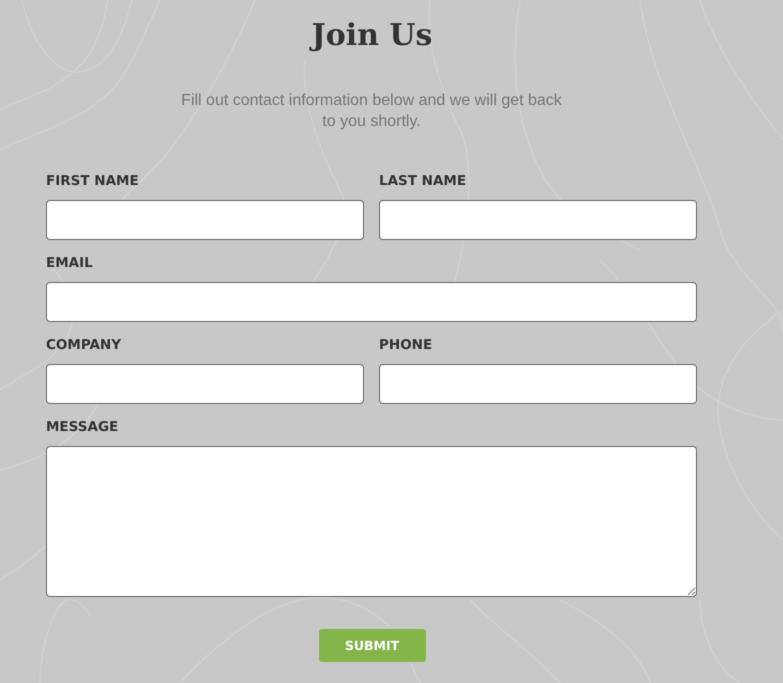 The width and height of the screenshot is (783, 683). I want to click on field-label: EMAIL, so click(69, 263).